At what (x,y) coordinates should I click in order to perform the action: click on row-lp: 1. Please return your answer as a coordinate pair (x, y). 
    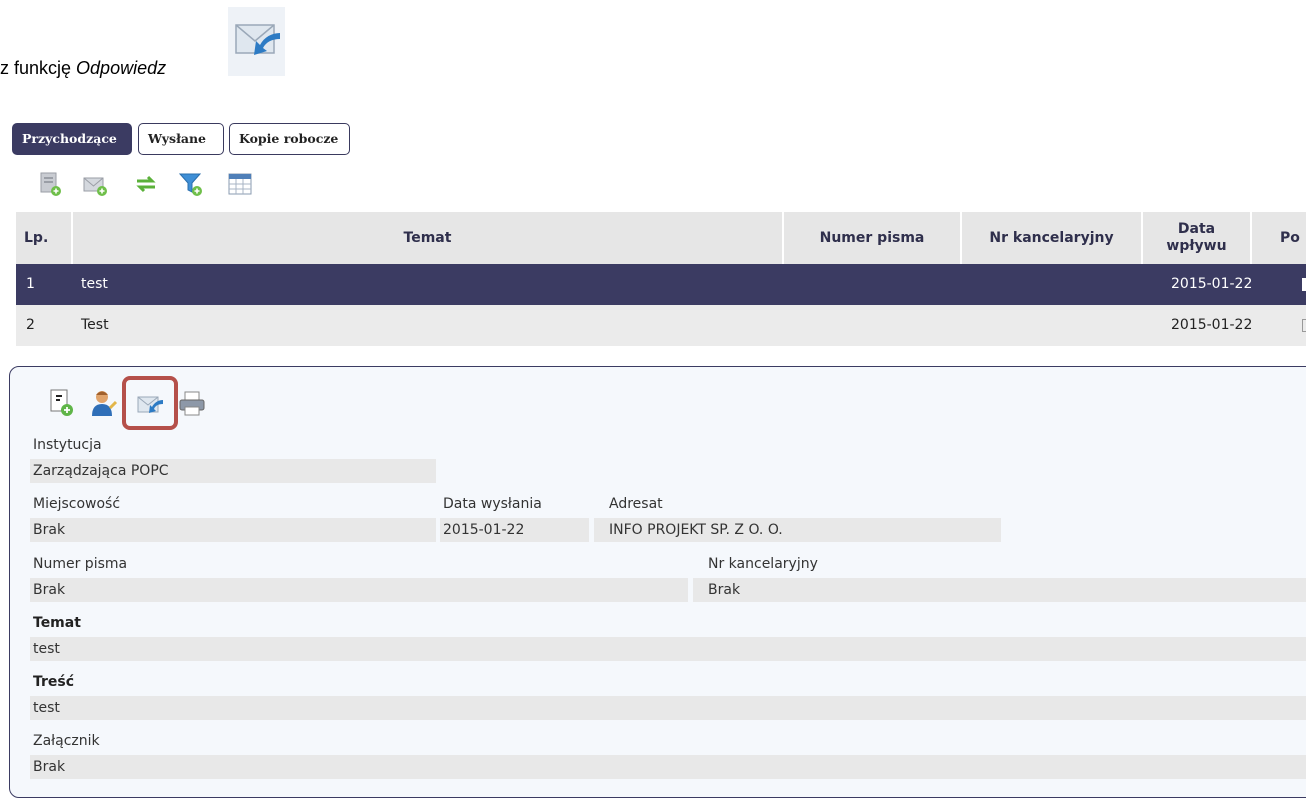
    Looking at the image, I should click on (30, 284).